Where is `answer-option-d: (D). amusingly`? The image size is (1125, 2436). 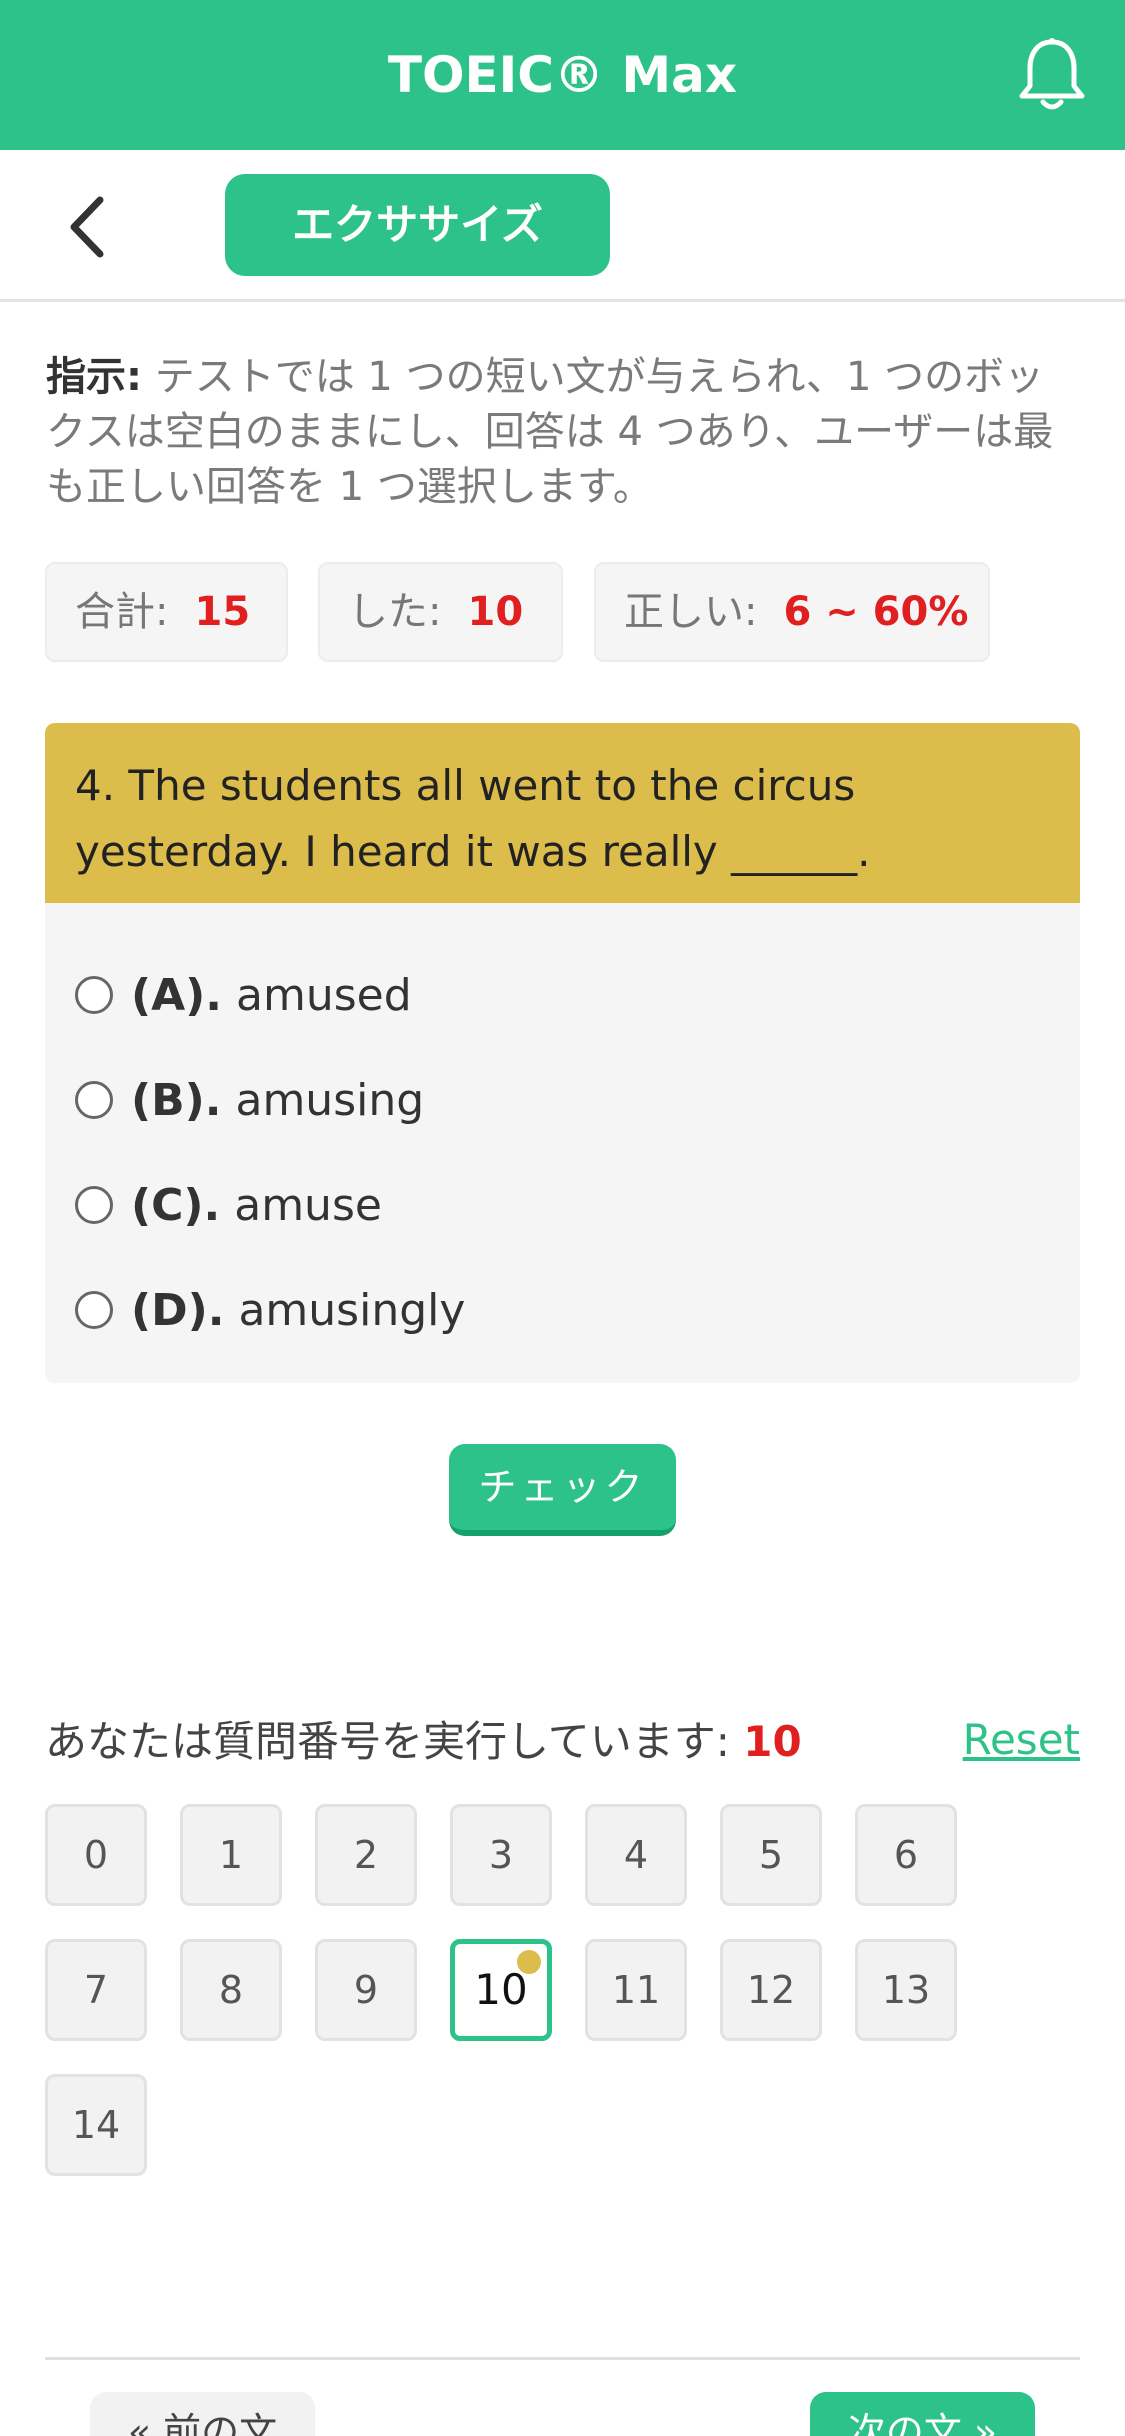 answer-option-d: (D). amusingly is located at coordinates (270, 1310).